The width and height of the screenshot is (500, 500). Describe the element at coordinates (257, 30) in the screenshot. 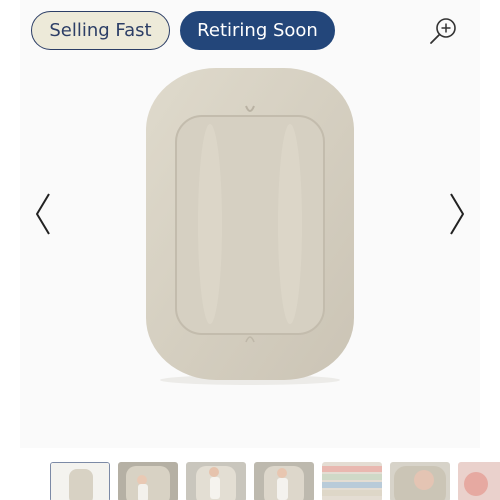

I see `retiring-soon-badge: Retiring Soon` at that location.